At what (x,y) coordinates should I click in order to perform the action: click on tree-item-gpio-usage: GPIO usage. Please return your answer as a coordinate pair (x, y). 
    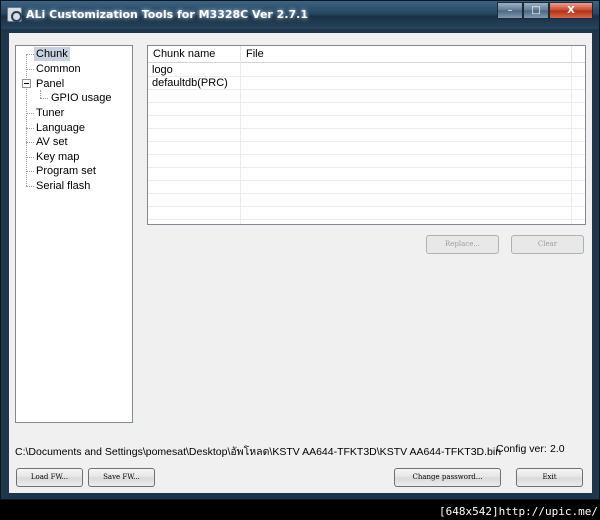
    Looking at the image, I should click on (81, 98).